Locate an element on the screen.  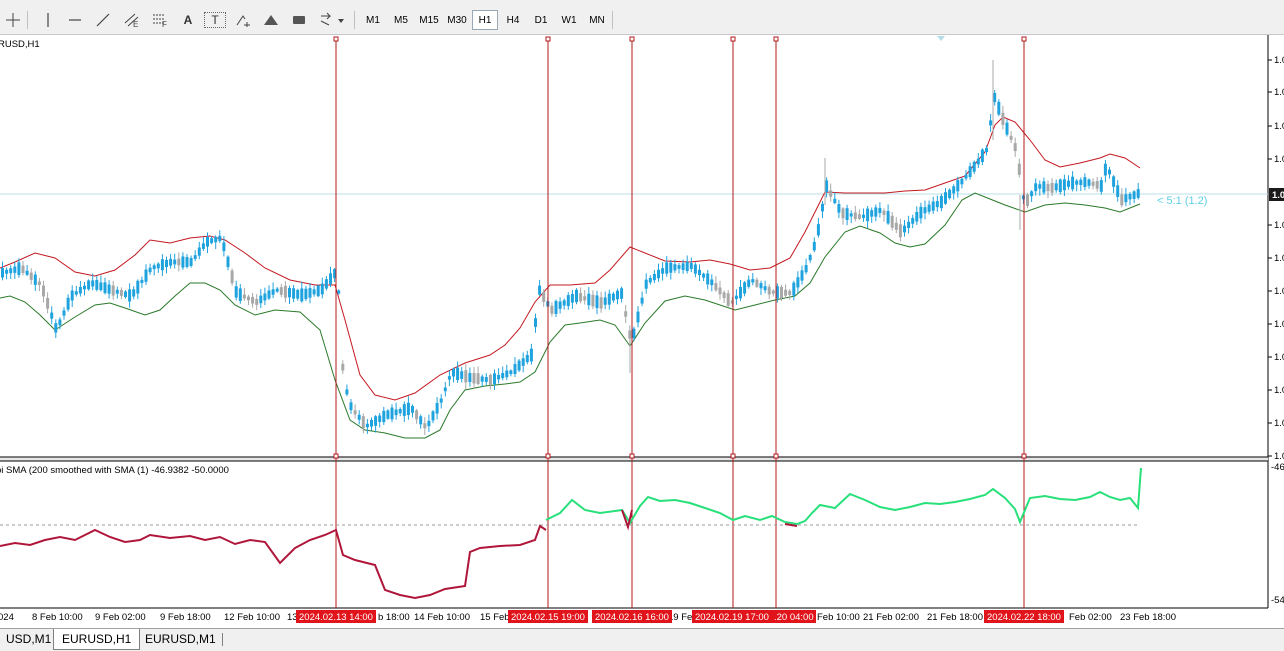
tab-eurusd-m1: EURUSD,M1 is located at coordinates (180, 639).